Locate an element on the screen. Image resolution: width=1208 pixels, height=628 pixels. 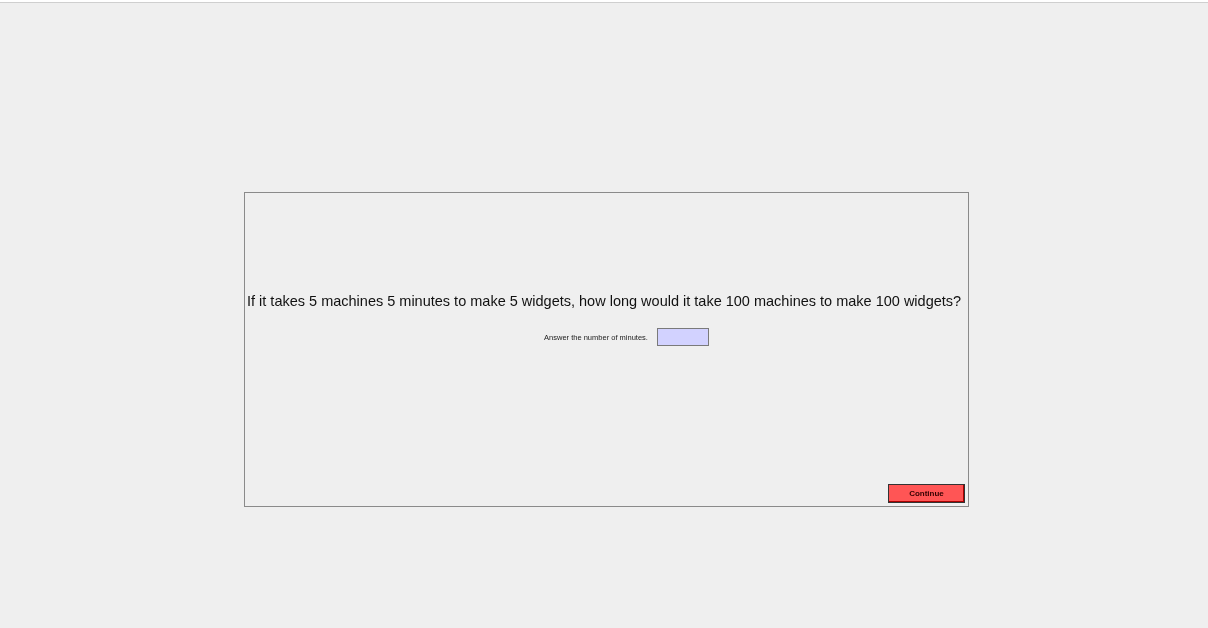
answer-field is located at coordinates (682, 337).